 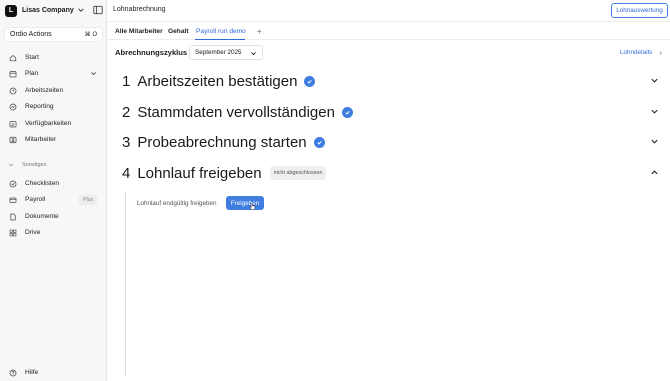 I want to click on step-title: Stammdaten vervollständigen, so click(x=236, y=112).